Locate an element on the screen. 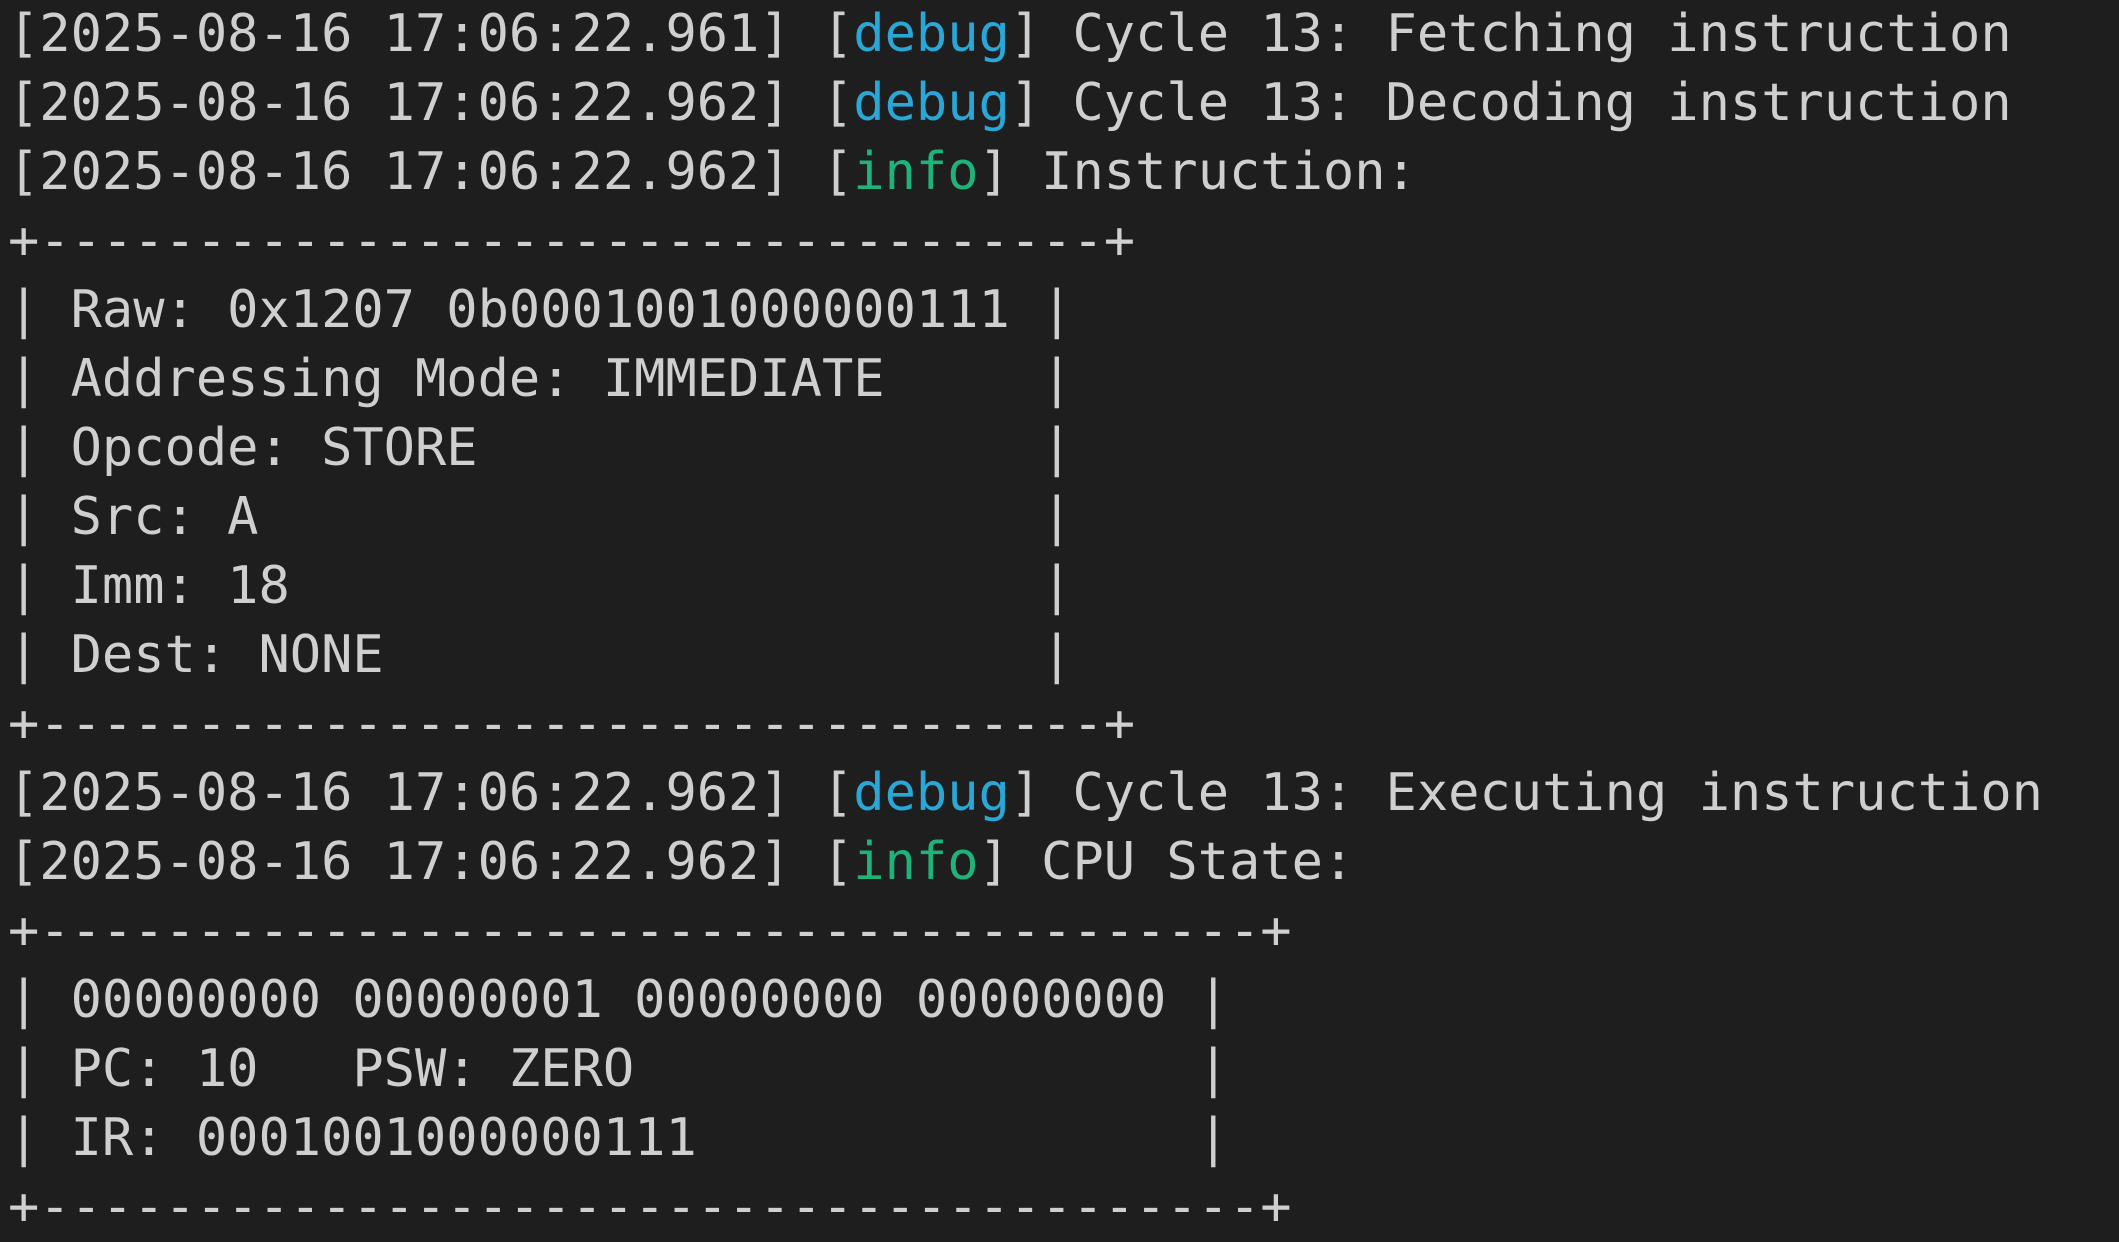 The height and width of the screenshot is (1242, 2119). log-message: Cycle 13: Fetching instruction is located at coordinates (1542, 34).